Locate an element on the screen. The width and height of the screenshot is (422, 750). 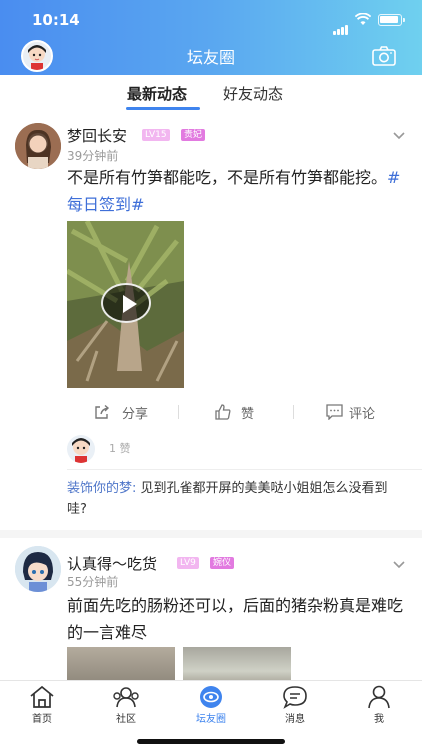
circle-eye-icon is located at coordinates (211, 697).